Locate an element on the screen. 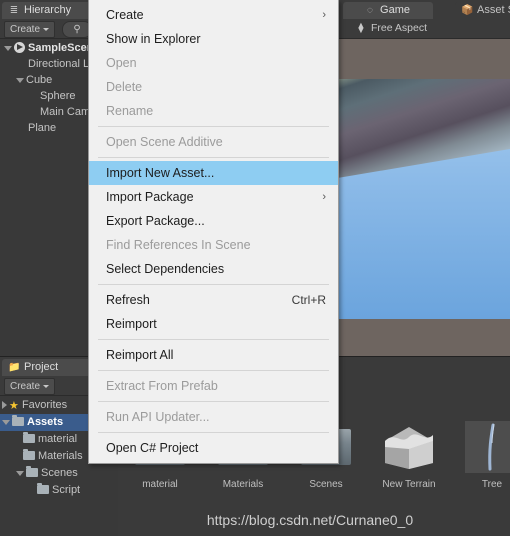  menu-item-rename: Rename is located at coordinates (213, 111).